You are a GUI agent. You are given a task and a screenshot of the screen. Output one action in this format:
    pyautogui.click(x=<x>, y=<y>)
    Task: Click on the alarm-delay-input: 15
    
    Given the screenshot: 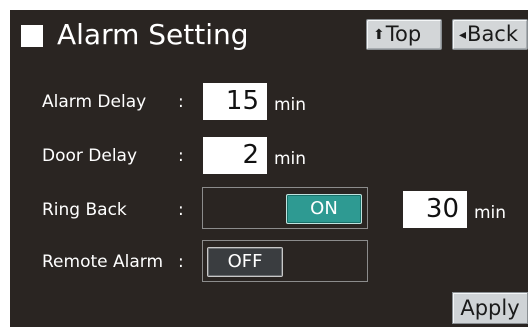 What is the action you would take?
    pyautogui.click(x=235, y=101)
    